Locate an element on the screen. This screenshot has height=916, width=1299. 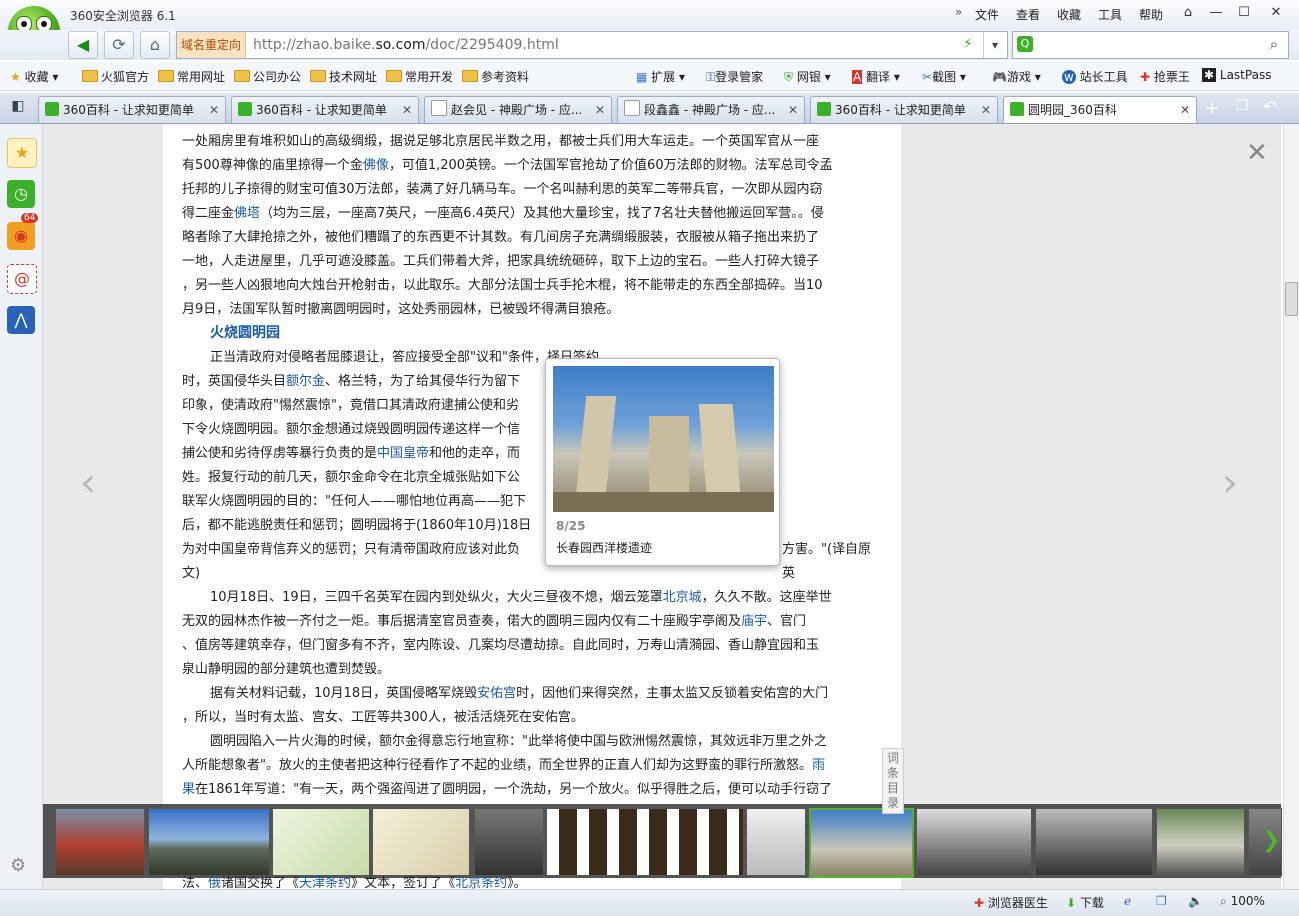
tab-1: 360百科 - 让求知更简单 ✕ is located at coordinates (325, 109).